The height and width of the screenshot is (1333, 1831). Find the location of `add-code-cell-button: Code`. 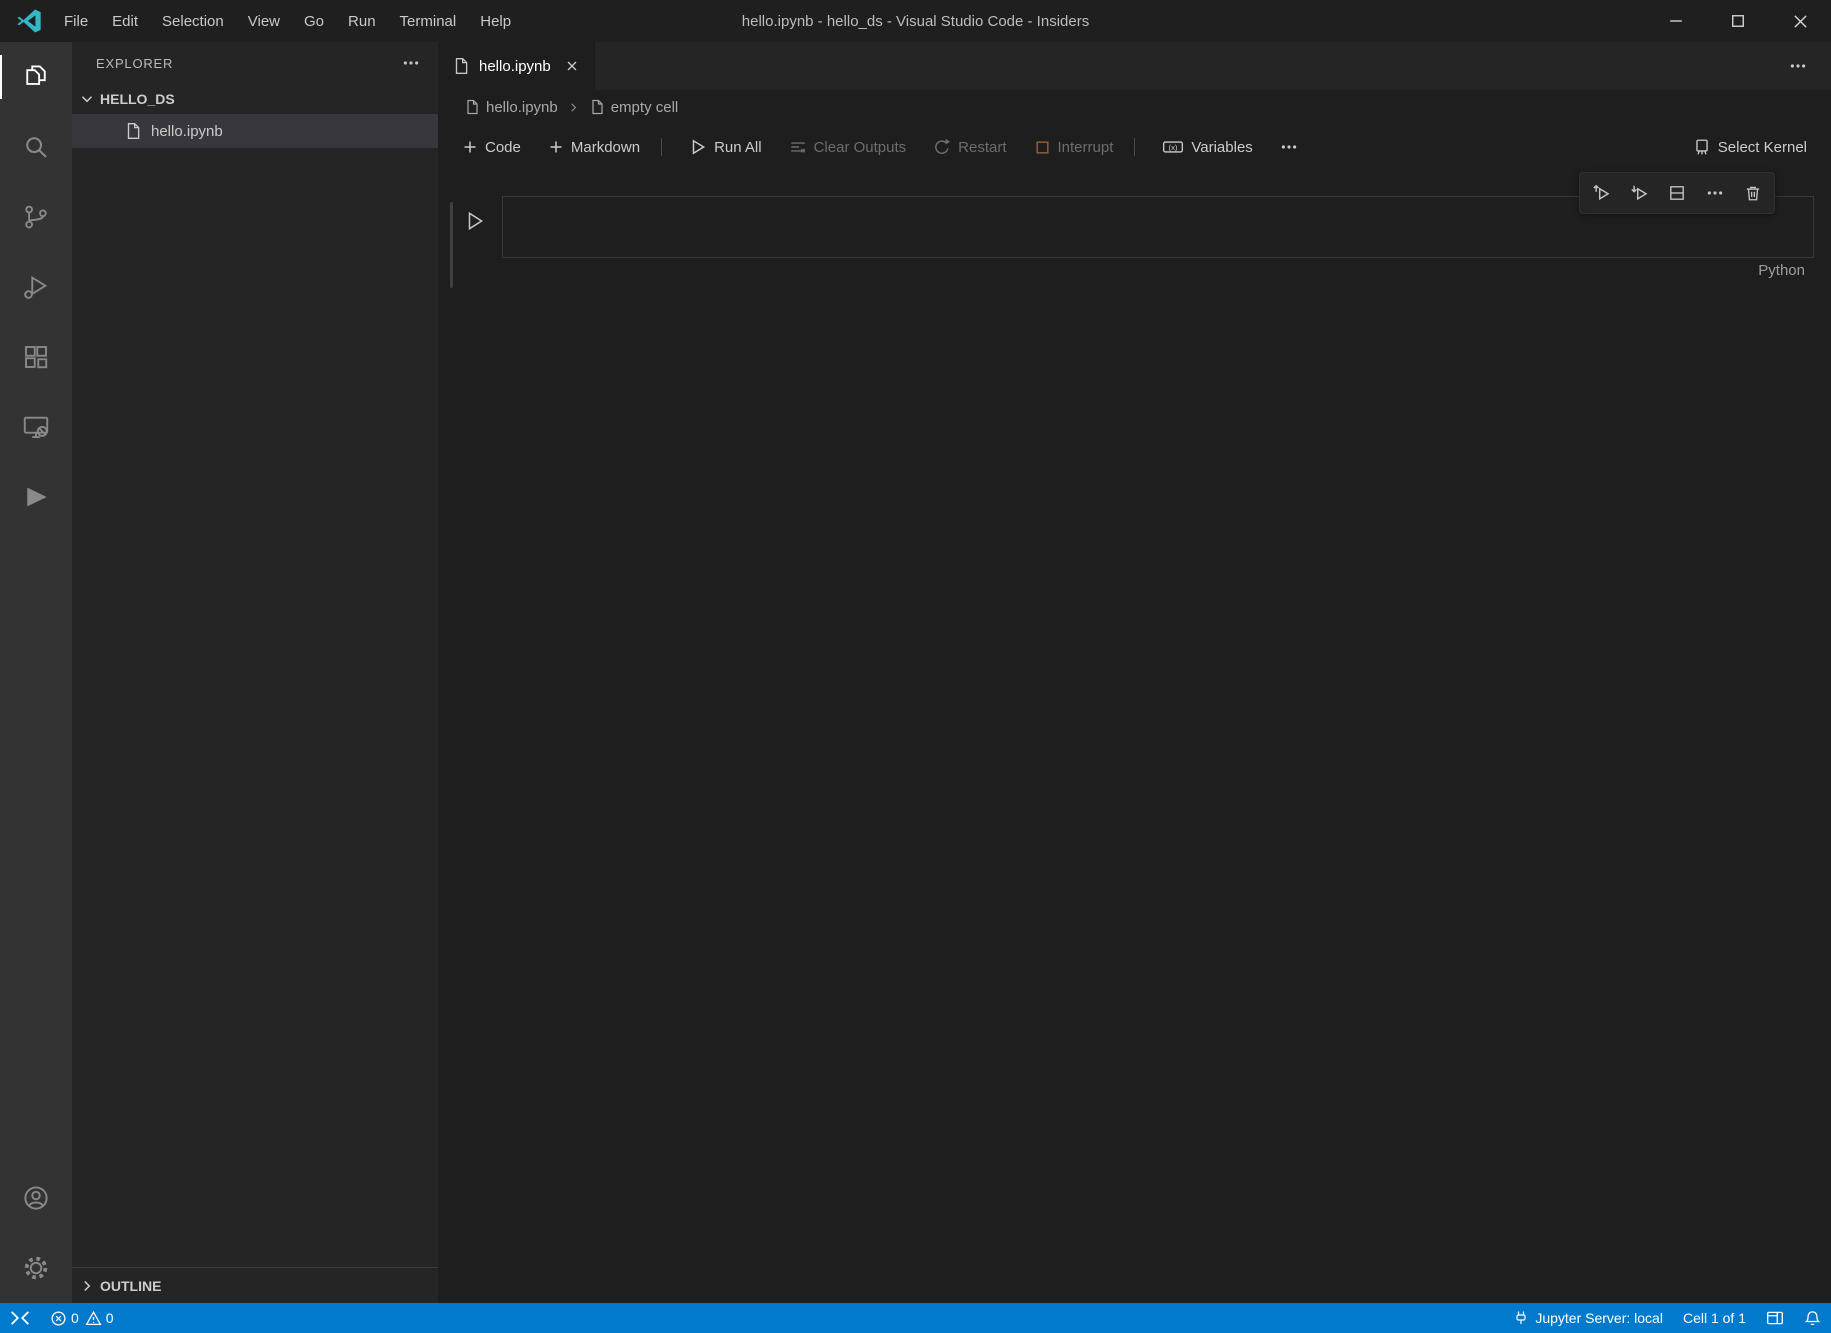

add-code-cell-button: Code is located at coordinates (491, 147).